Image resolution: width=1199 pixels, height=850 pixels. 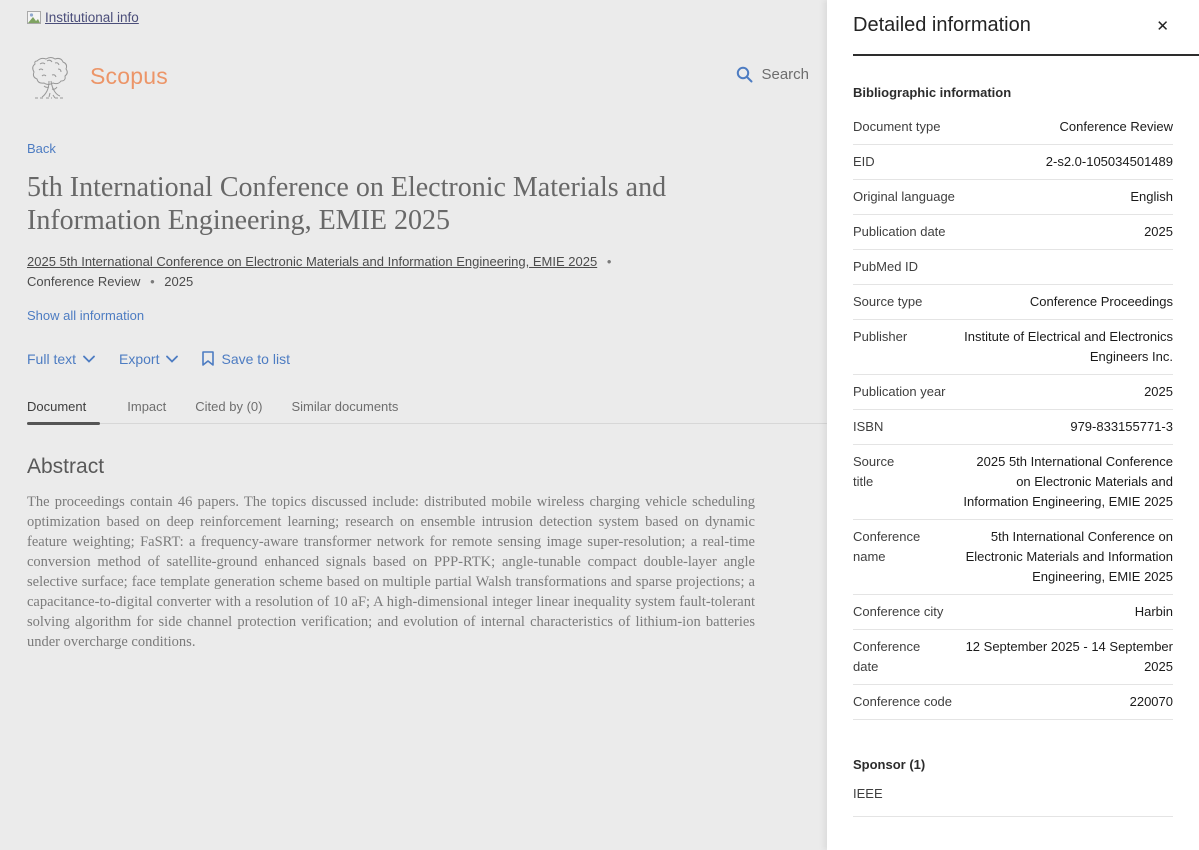 I want to click on show-all-information-link: Show all information, so click(x=85, y=315).